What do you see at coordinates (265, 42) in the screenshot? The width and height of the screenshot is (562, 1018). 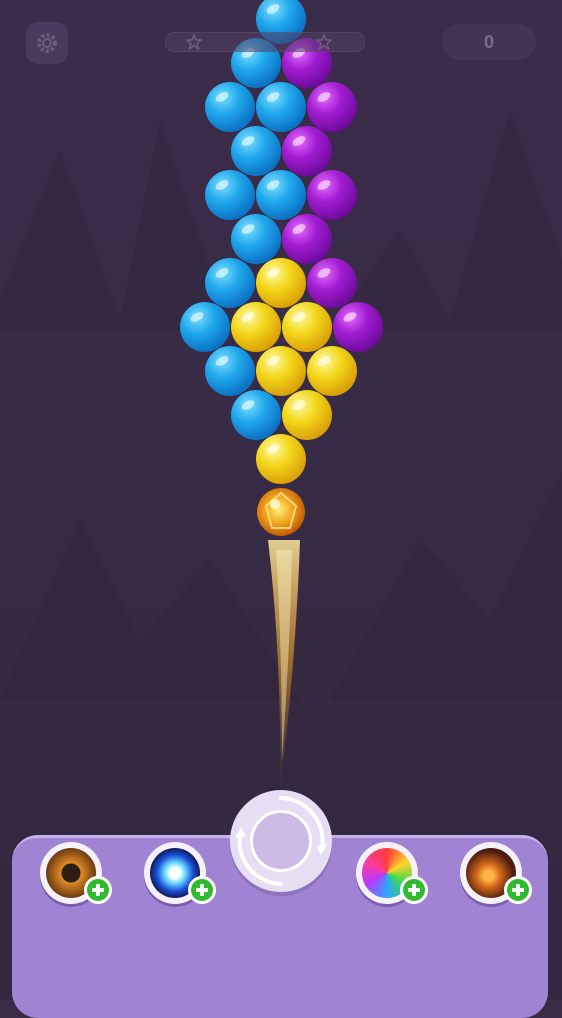 I see `progress-bar` at bounding box center [265, 42].